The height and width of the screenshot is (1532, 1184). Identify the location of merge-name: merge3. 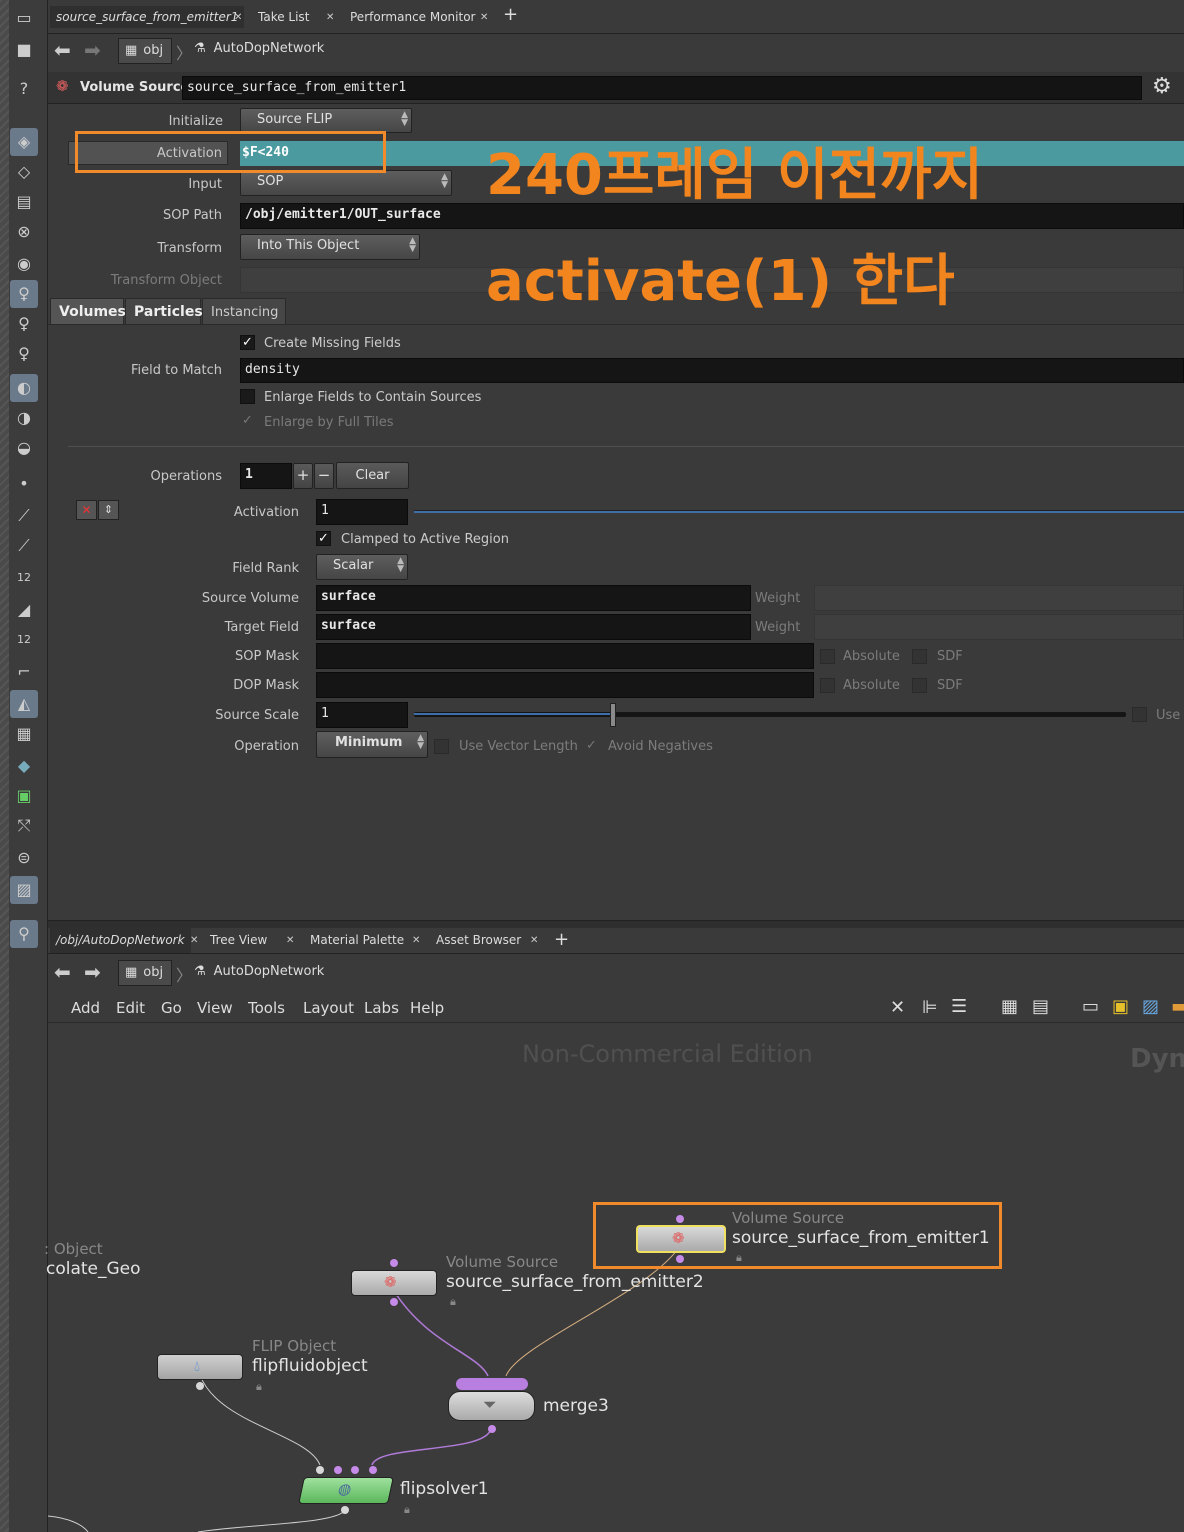
(576, 1406).